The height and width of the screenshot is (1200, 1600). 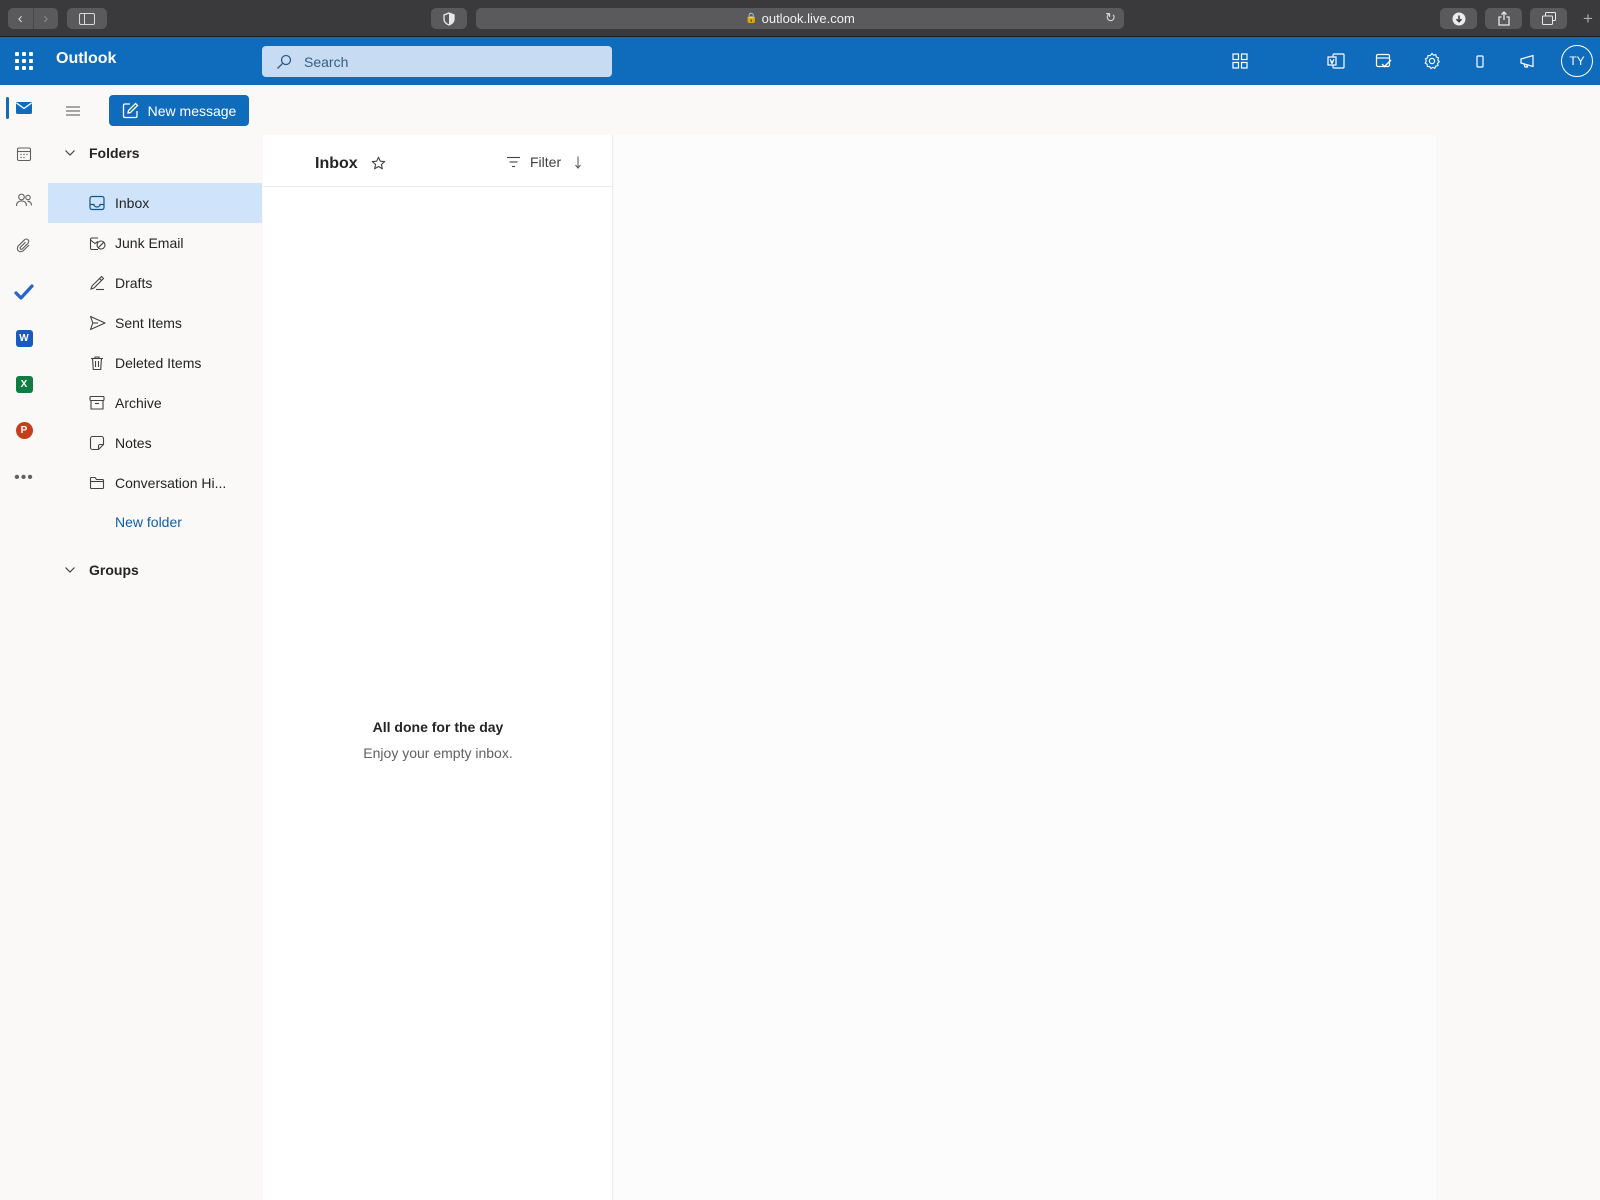 What do you see at coordinates (1577, 61) in the screenshot?
I see `avatar: TY` at bounding box center [1577, 61].